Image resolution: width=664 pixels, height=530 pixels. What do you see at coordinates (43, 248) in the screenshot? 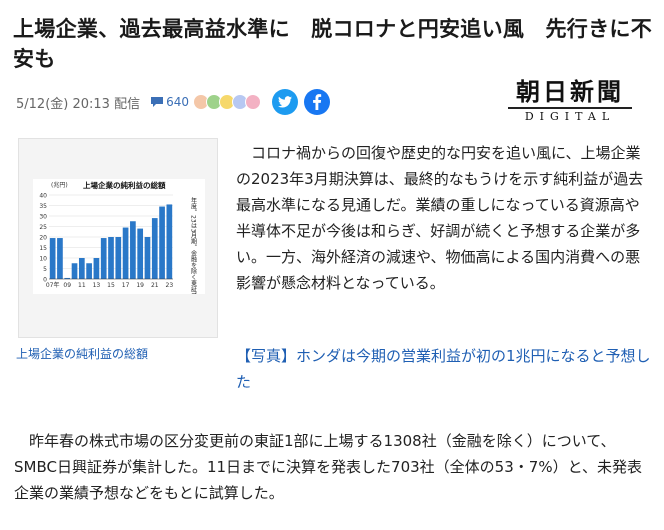
I see `y-tick-label: 15` at bounding box center [43, 248].